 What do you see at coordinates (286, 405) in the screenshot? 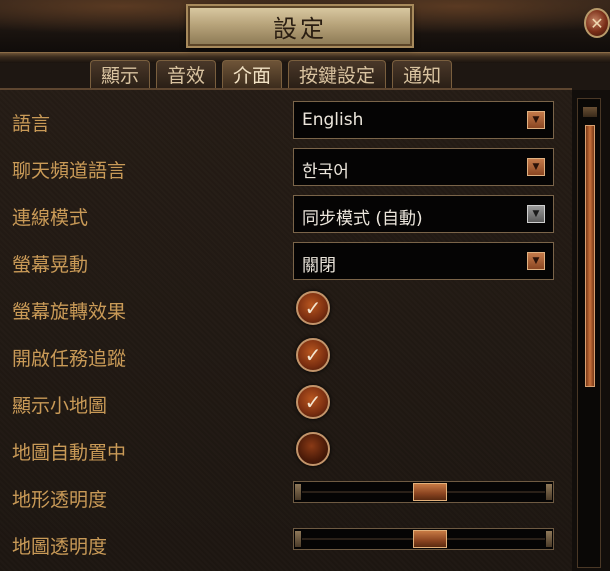
I see `setting-row-minimap: 顯示小地圖 ✓` at bounding box center [286, 405].